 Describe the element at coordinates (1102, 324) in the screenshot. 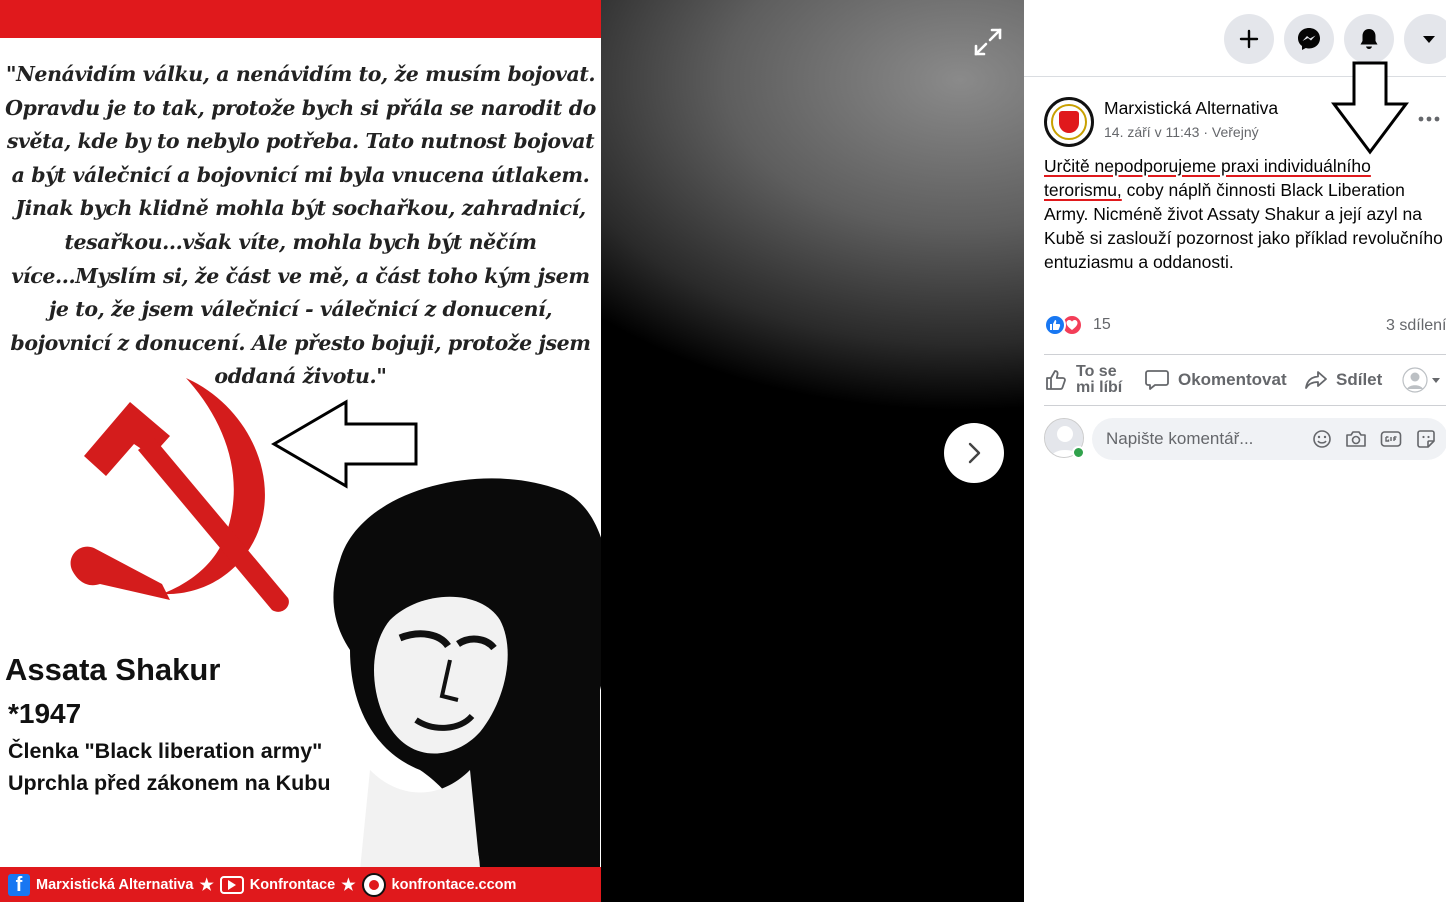

I see `reaction-count: 15` at that location.